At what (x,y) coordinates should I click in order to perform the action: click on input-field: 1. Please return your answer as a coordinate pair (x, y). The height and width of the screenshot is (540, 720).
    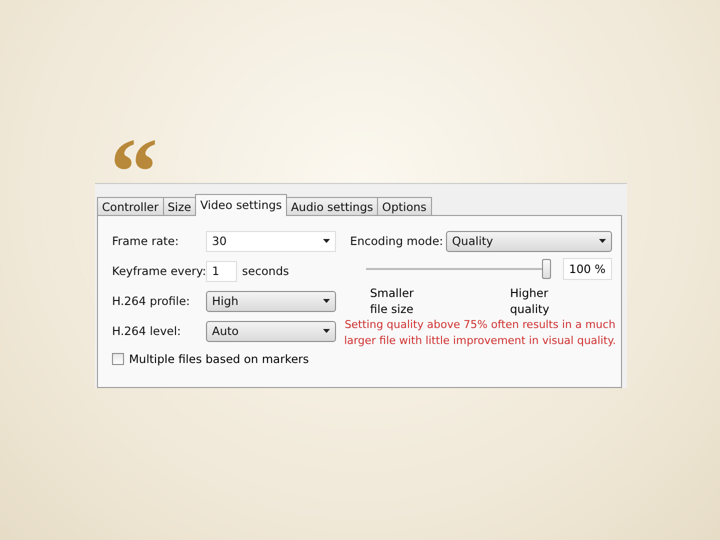
    Looking at the image, I should click on (221, 271).